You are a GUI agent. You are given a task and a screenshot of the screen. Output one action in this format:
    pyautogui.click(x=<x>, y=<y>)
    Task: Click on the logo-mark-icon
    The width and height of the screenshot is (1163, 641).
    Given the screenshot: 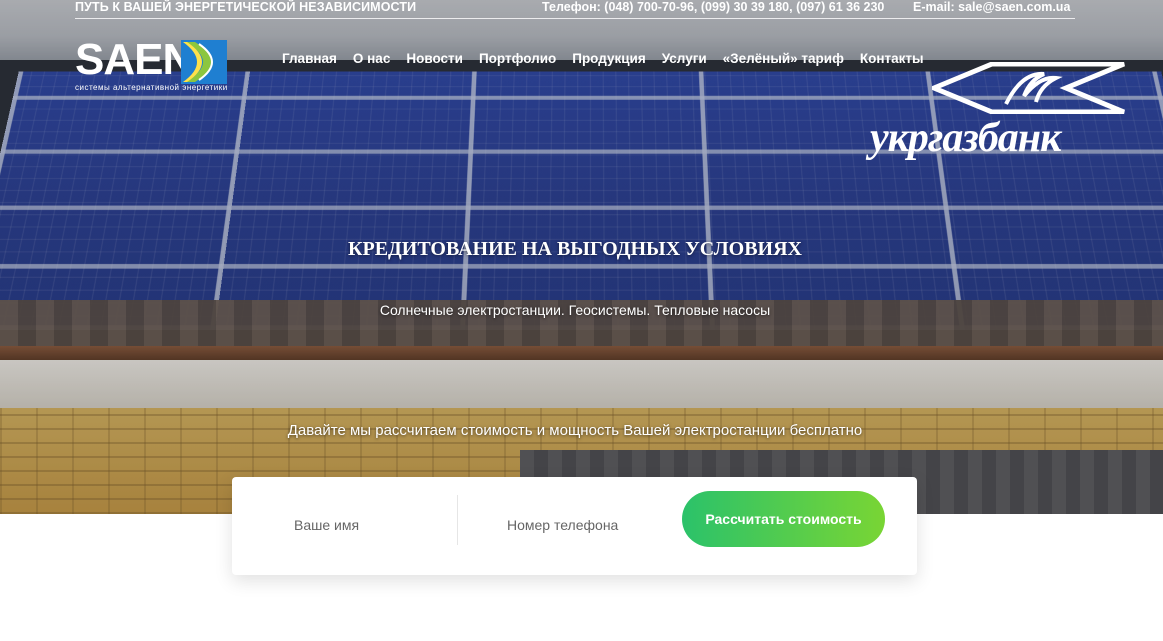 What is the action you would take?
    pyautogui.click(x=204, y=62)
    